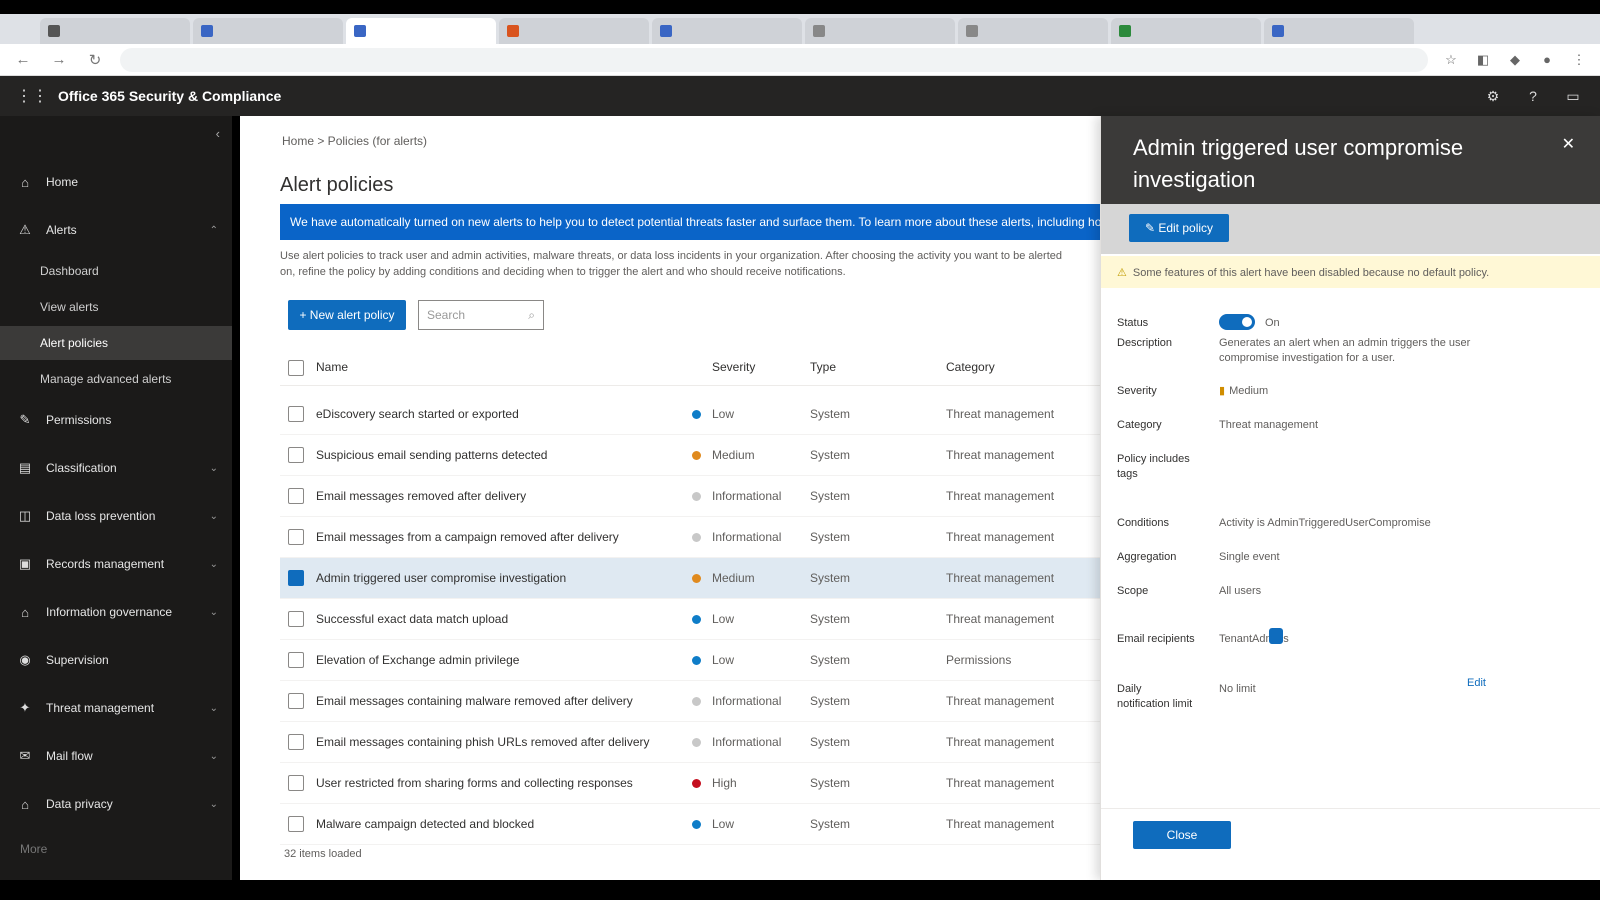  I want to click on extension-icon: ◧, so click(1483, 60).